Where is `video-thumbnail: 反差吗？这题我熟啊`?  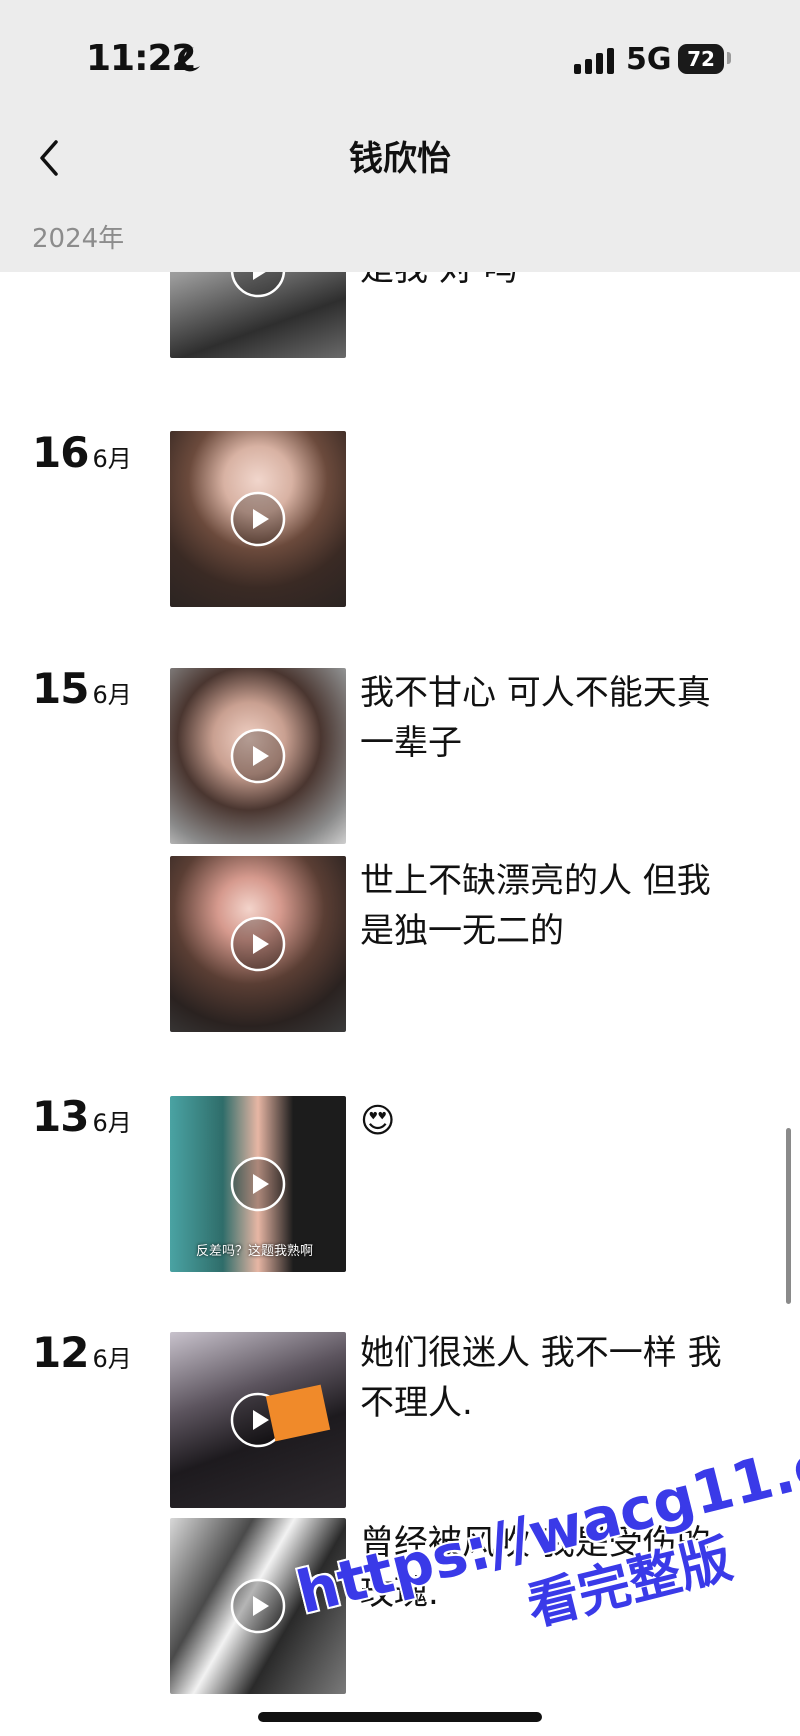
video-thumbnail: 反差吗？这题我熟啊 is located at coordinates (258, 1184).